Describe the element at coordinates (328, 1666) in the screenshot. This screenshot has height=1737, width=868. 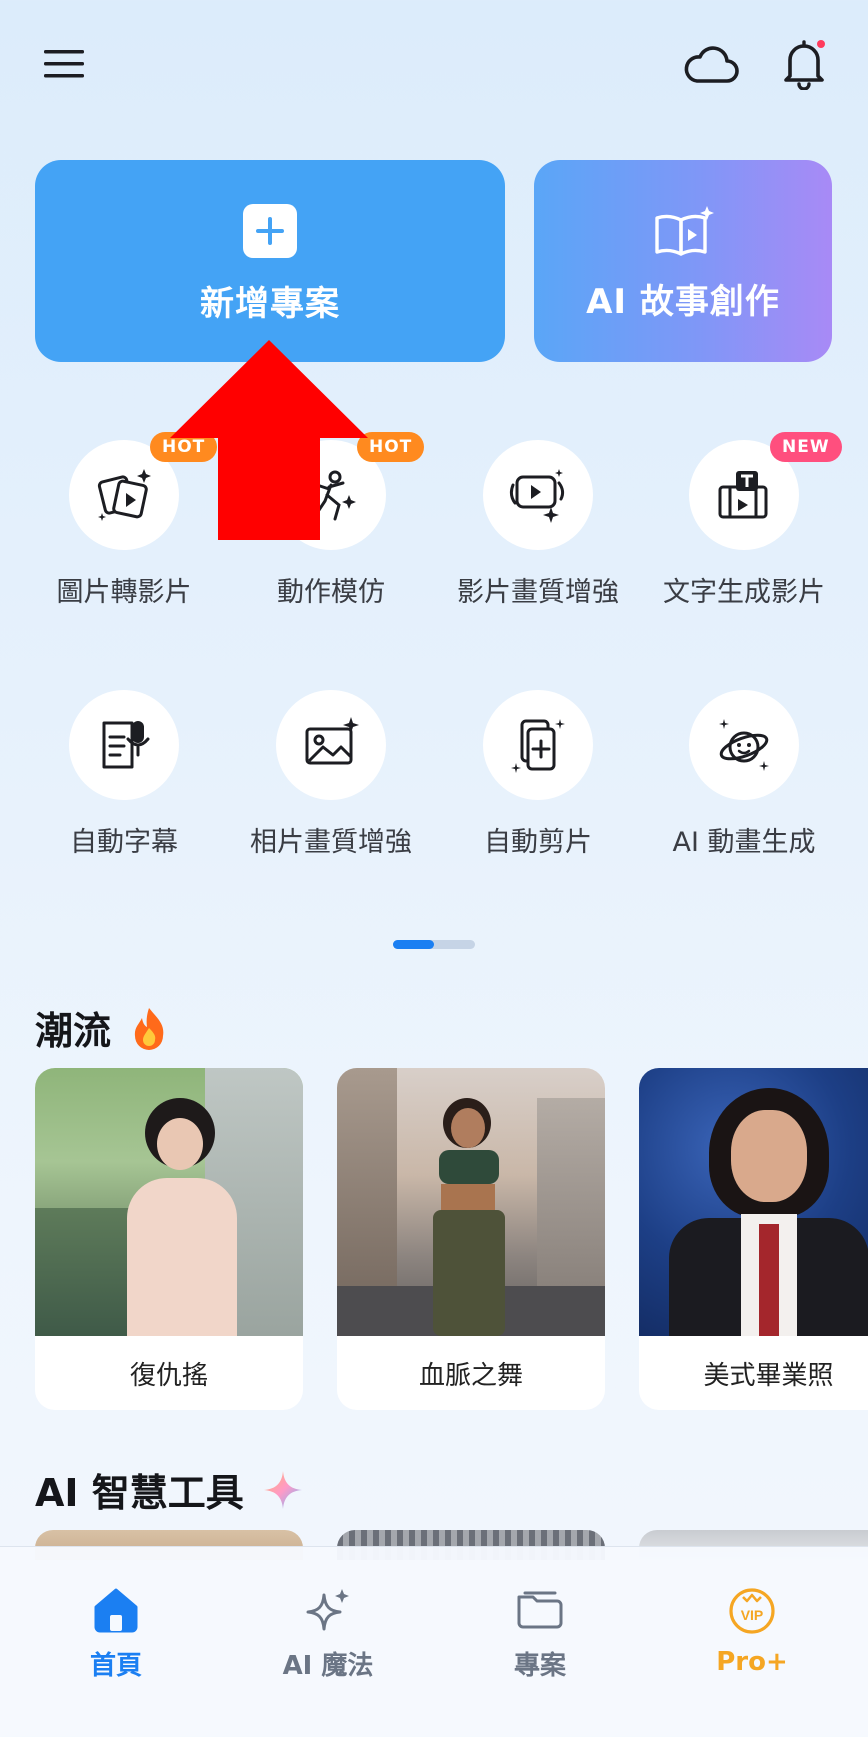
I see `nav-ai-magic-label: AI 魔法` at that location.